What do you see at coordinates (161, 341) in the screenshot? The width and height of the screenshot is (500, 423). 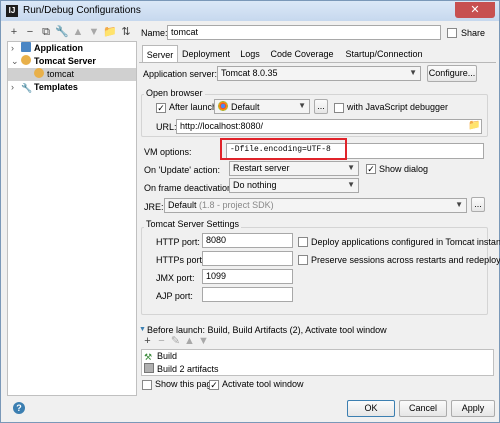 I see `remove-task-button: −` at bounding box center [161, 341].